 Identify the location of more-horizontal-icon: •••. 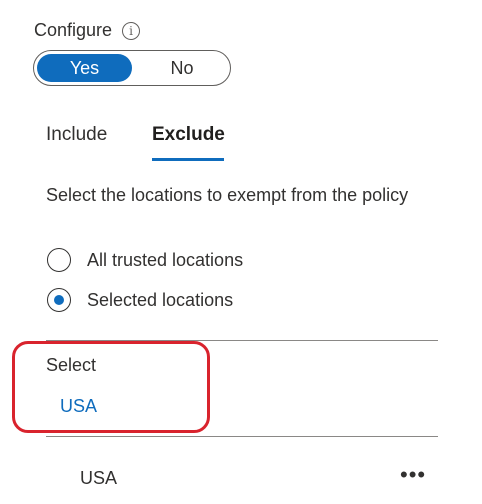
(413, 475).